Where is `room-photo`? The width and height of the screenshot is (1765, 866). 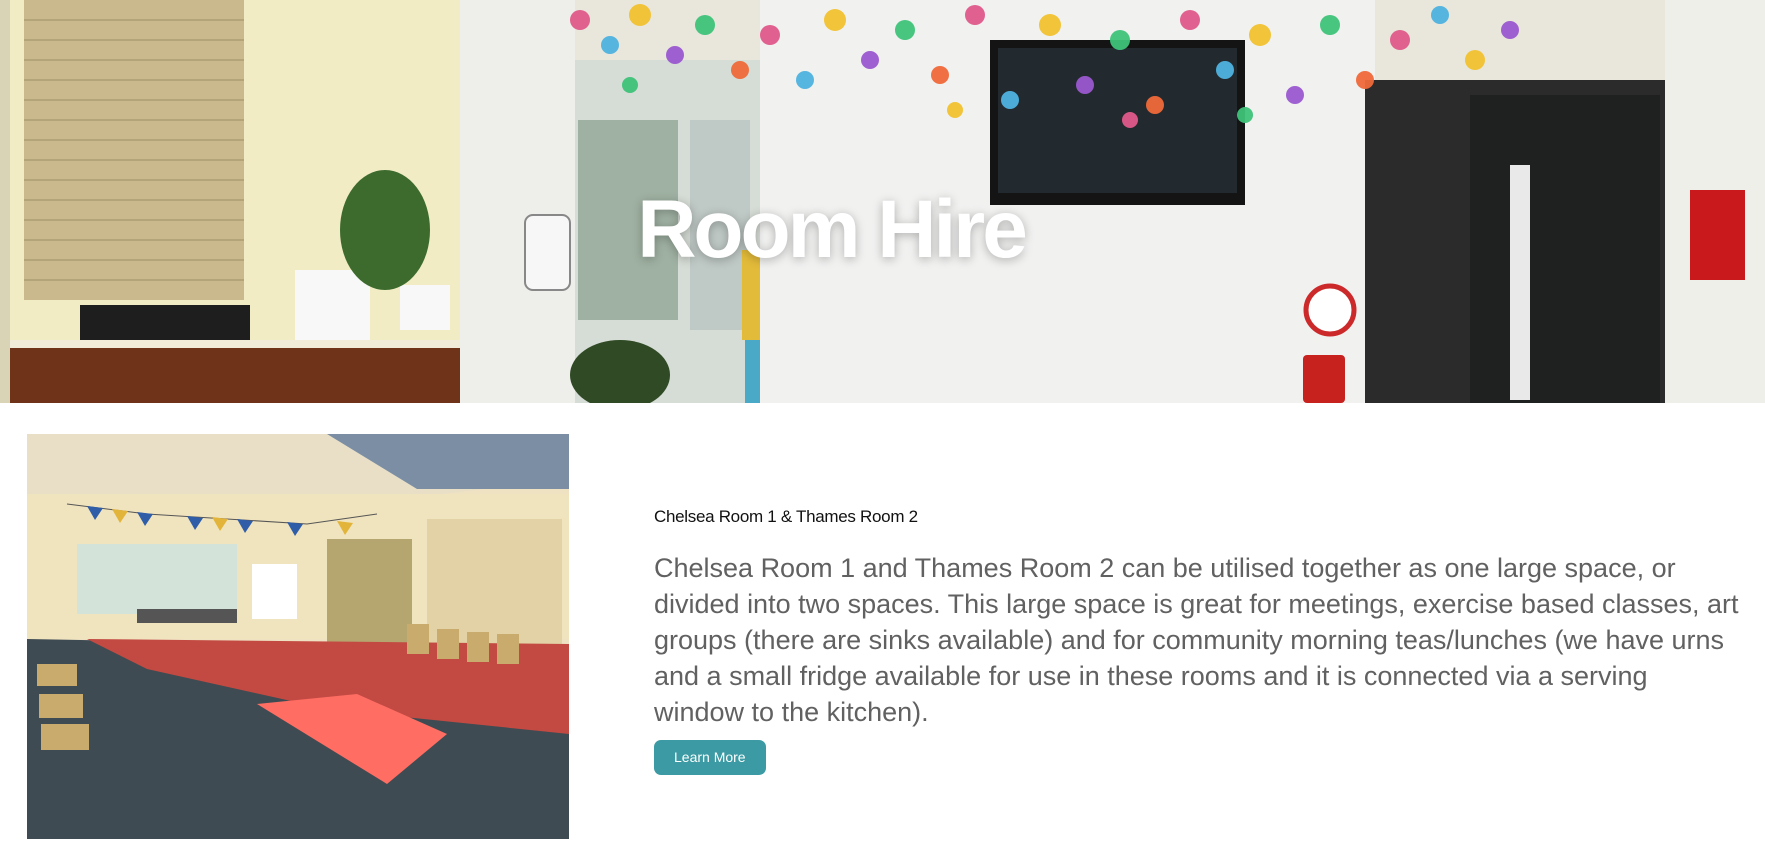
room-photo is located at coordinates (298, 636).